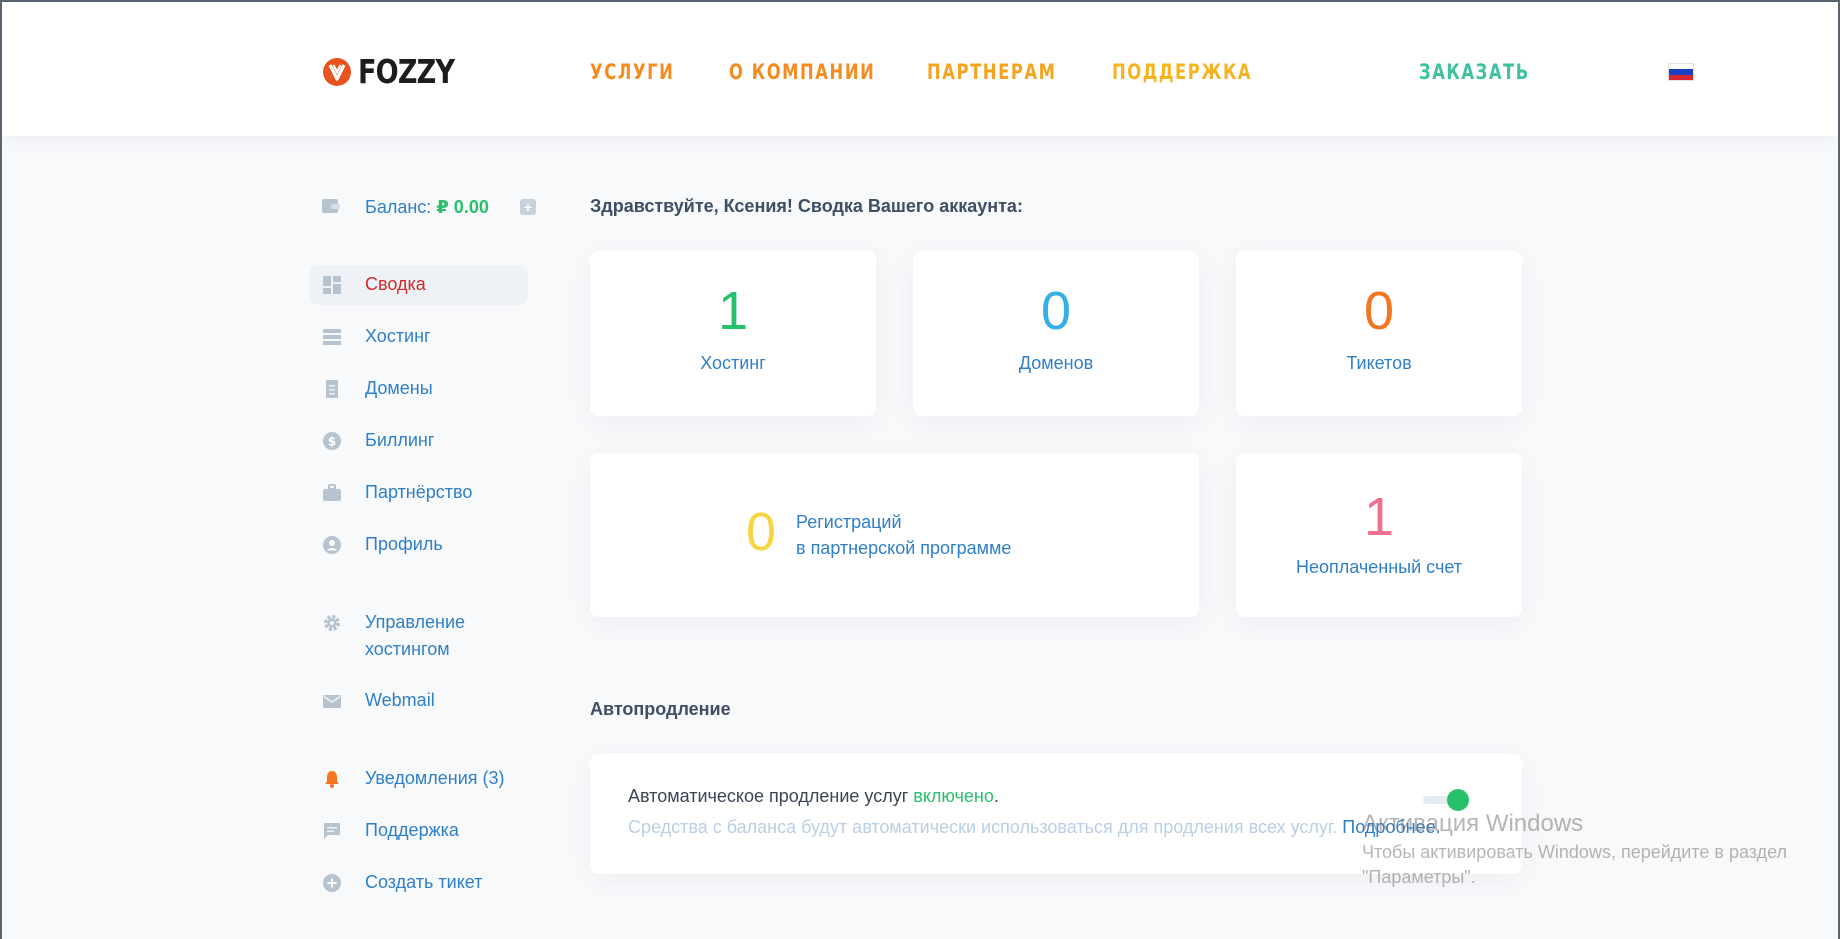 This screenshot has width=1840, height=939. What do you see at coordinates (399, 388) in the screenshot?
I see `sidebar-item-label: Домены` at bounding box center [399, 388].